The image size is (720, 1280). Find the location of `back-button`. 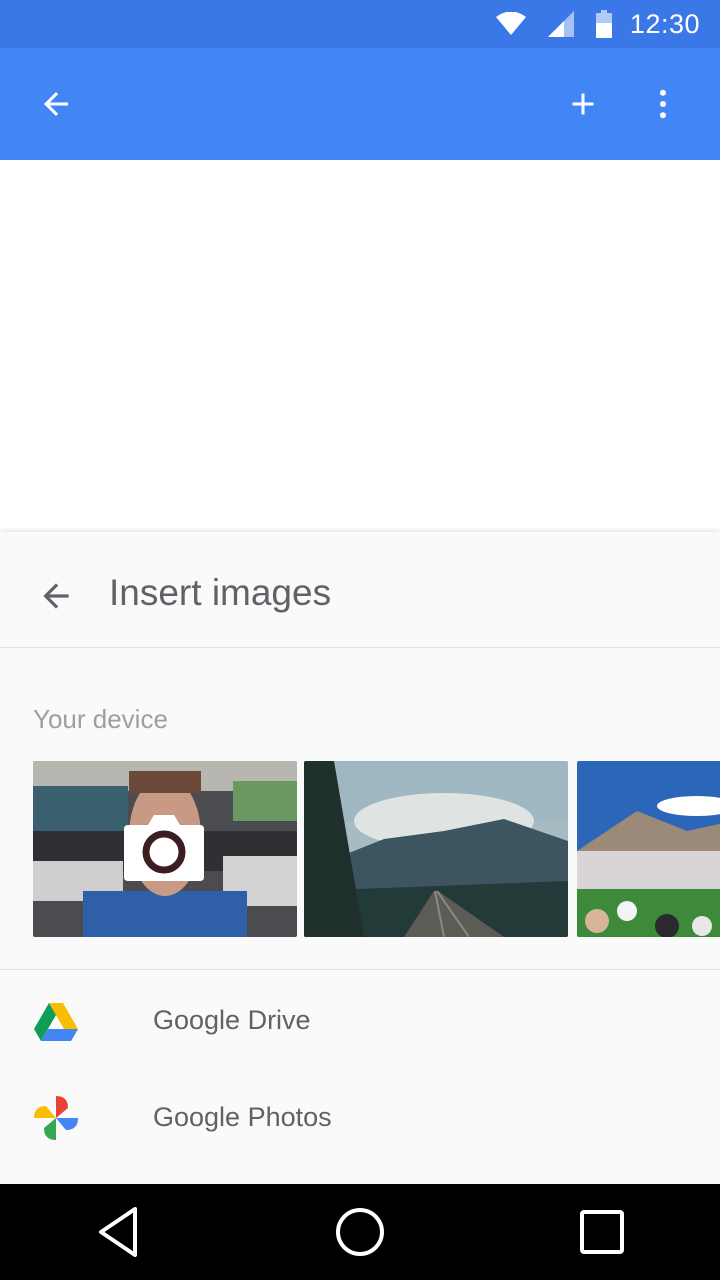

back-button is located at coordinates (56, 104).